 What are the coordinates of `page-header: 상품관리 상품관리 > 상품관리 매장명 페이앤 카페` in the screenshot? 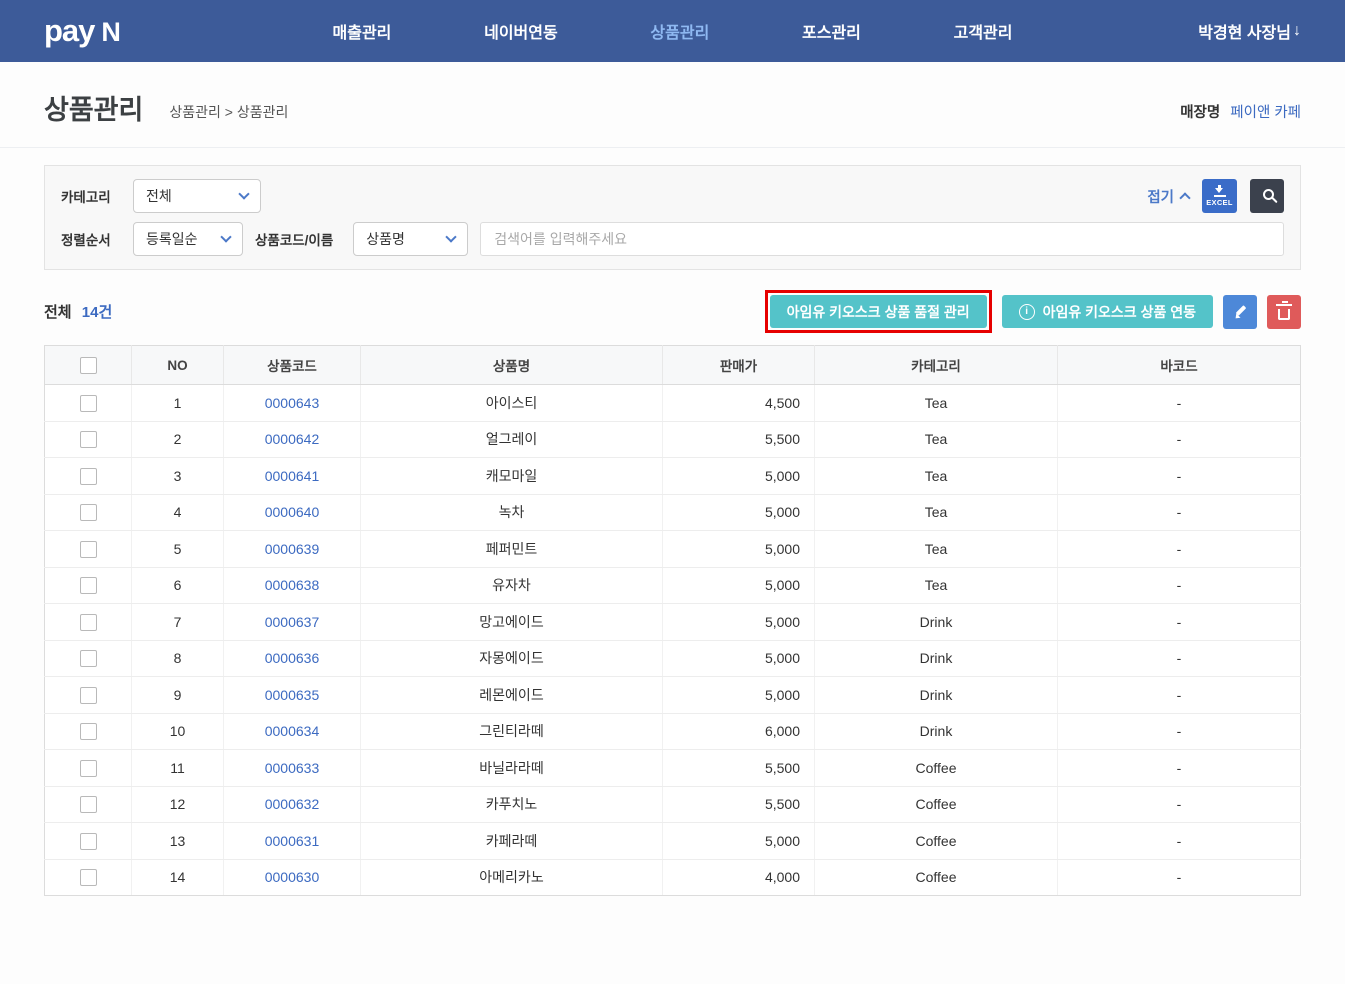 It's located at (672, 105).